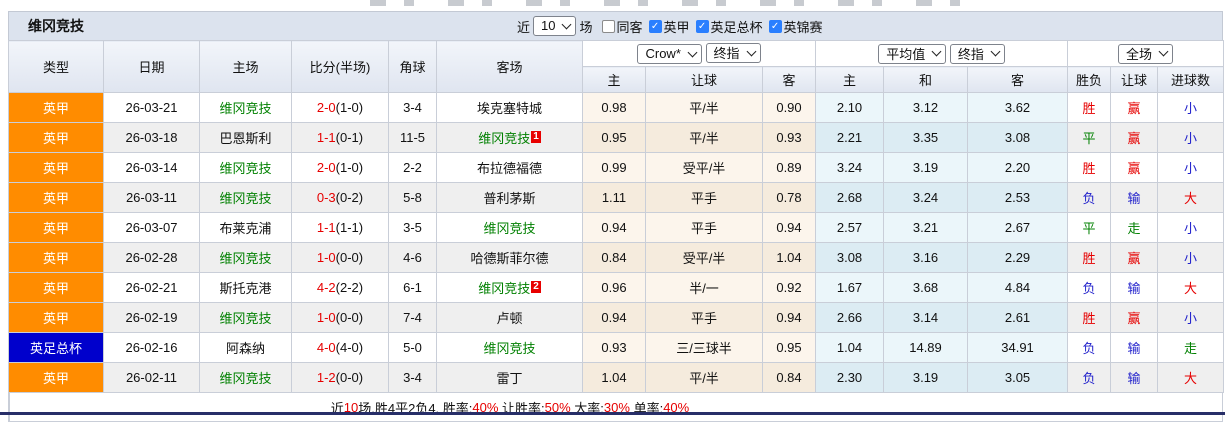  I want to click on corners-cell: 3-5, so click(412, 227).